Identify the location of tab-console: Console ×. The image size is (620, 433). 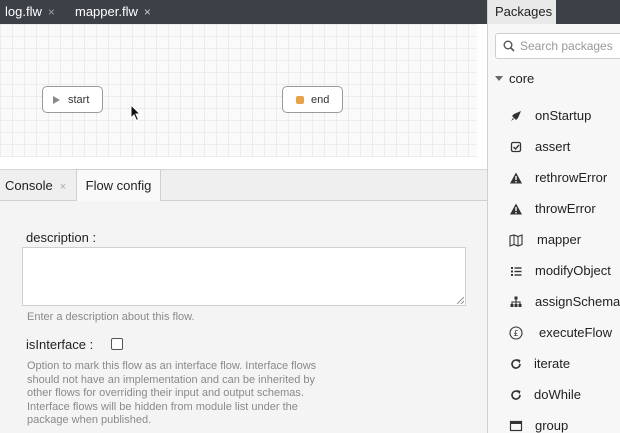
(35, 185).